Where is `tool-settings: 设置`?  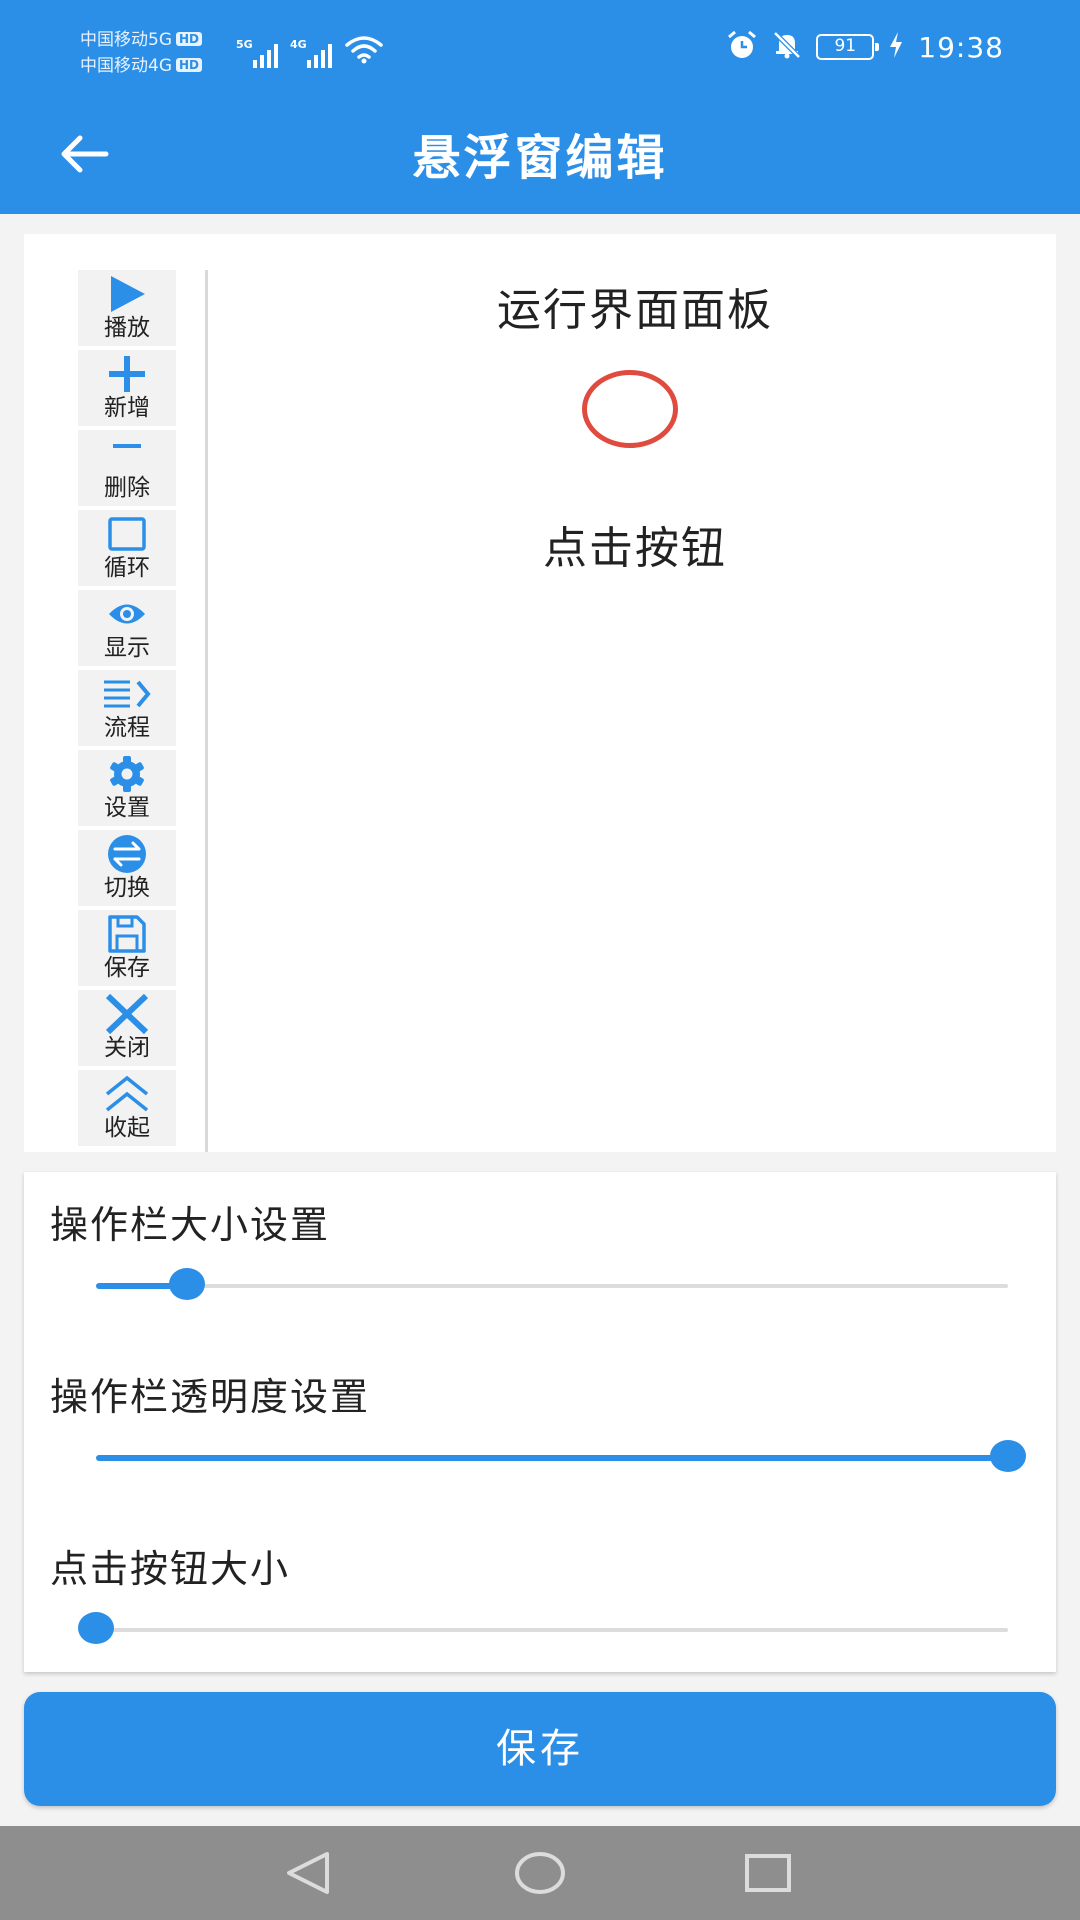
tool-settings: 设置 is located at coordinates (127, 788).